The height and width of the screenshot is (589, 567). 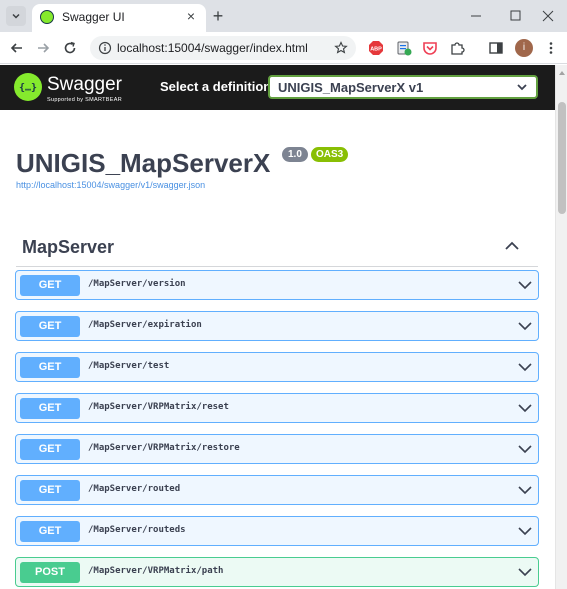 I want to click on arrow-right-icon, so click(x=44, y=48).